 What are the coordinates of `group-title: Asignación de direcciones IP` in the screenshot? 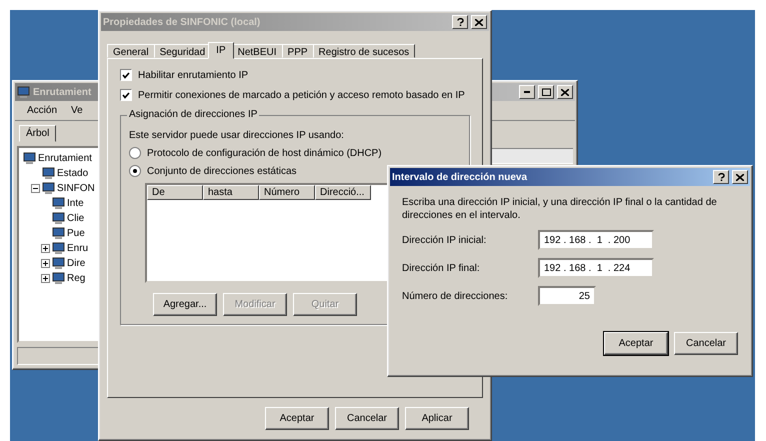 It's located at (193, 114).